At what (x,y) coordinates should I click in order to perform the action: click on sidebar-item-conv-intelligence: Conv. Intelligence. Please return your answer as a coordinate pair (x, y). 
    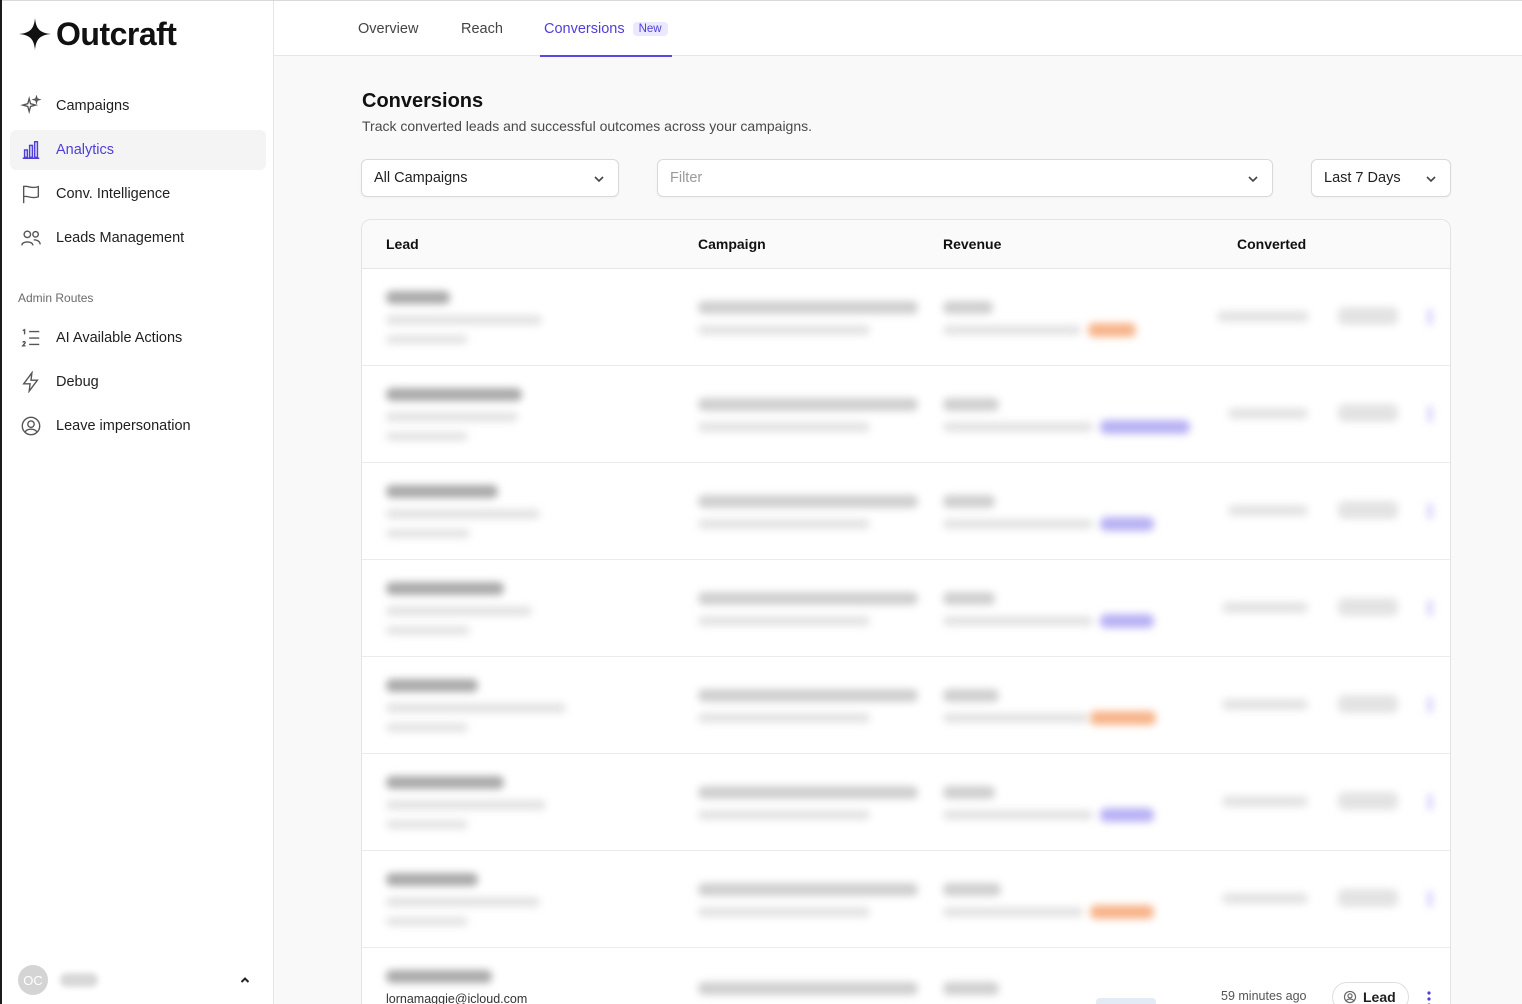
    Looking at the image, I should click on (138, 194).